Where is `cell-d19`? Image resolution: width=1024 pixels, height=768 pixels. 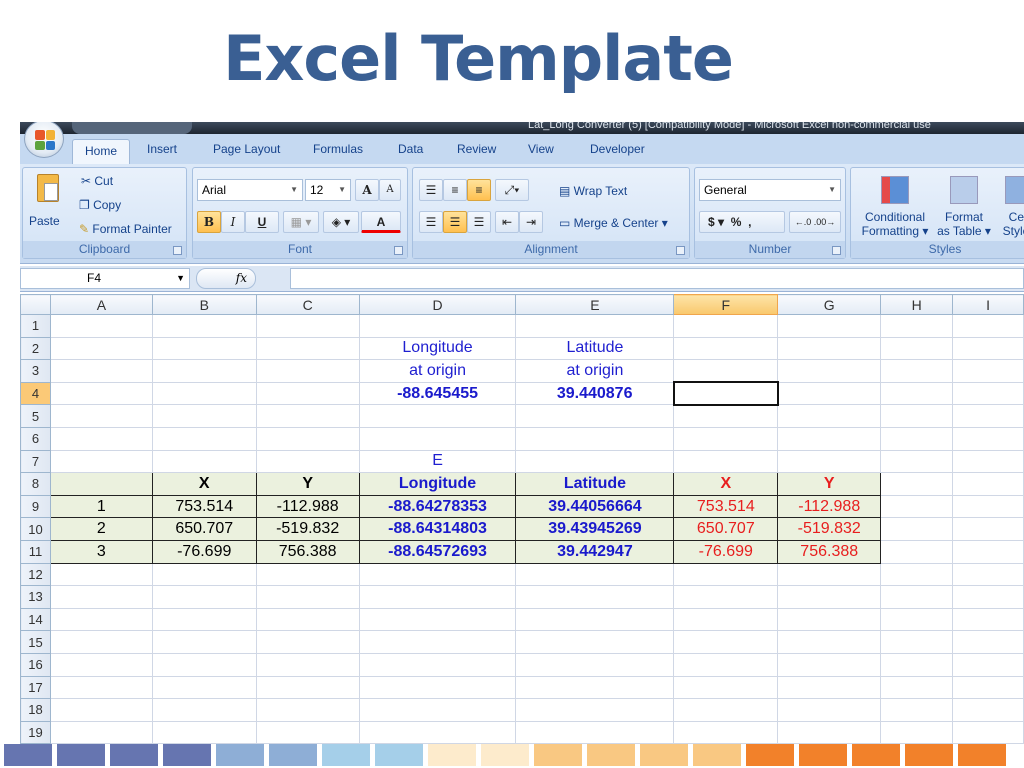
cell-d19 is located at coordinates (437, 732).